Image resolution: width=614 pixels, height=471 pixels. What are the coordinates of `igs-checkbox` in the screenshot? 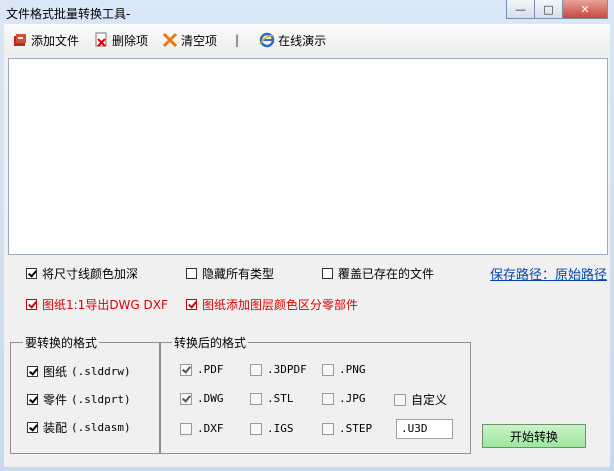 It's located at (256, 428).